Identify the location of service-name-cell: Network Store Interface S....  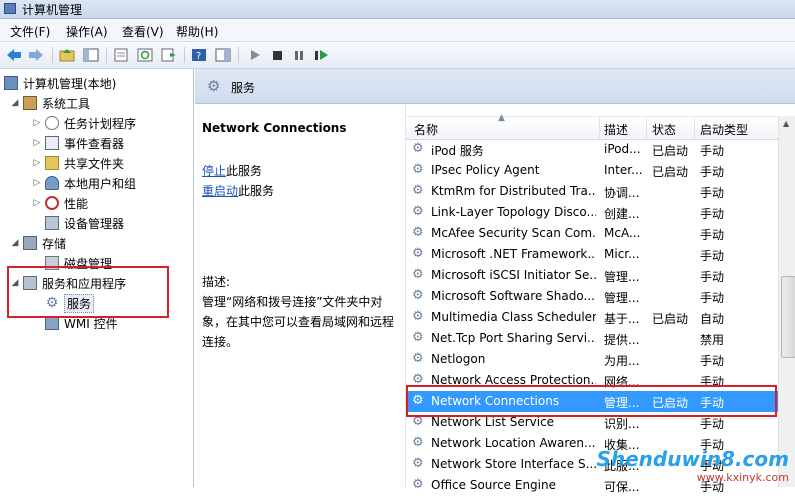
(513, 464).